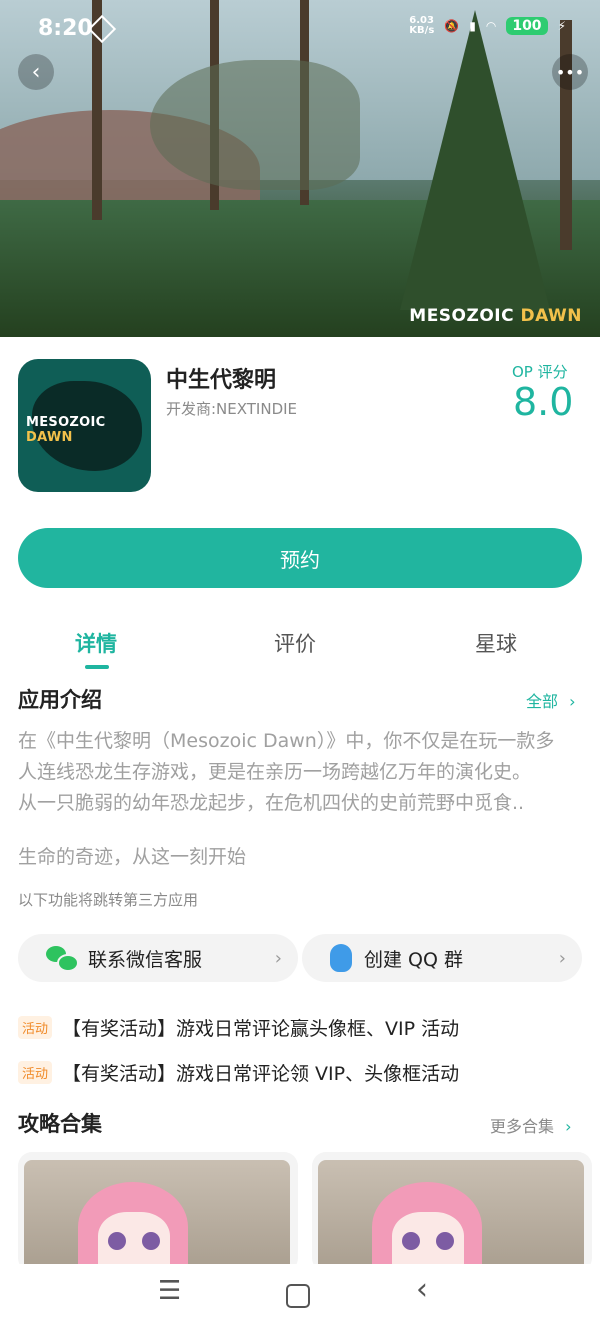 The width and height of the screenshot is (600, 1333). Describe the element at coordinates (491, 26) in the screenshot. I see `wifi-icon: ◠` at that location.